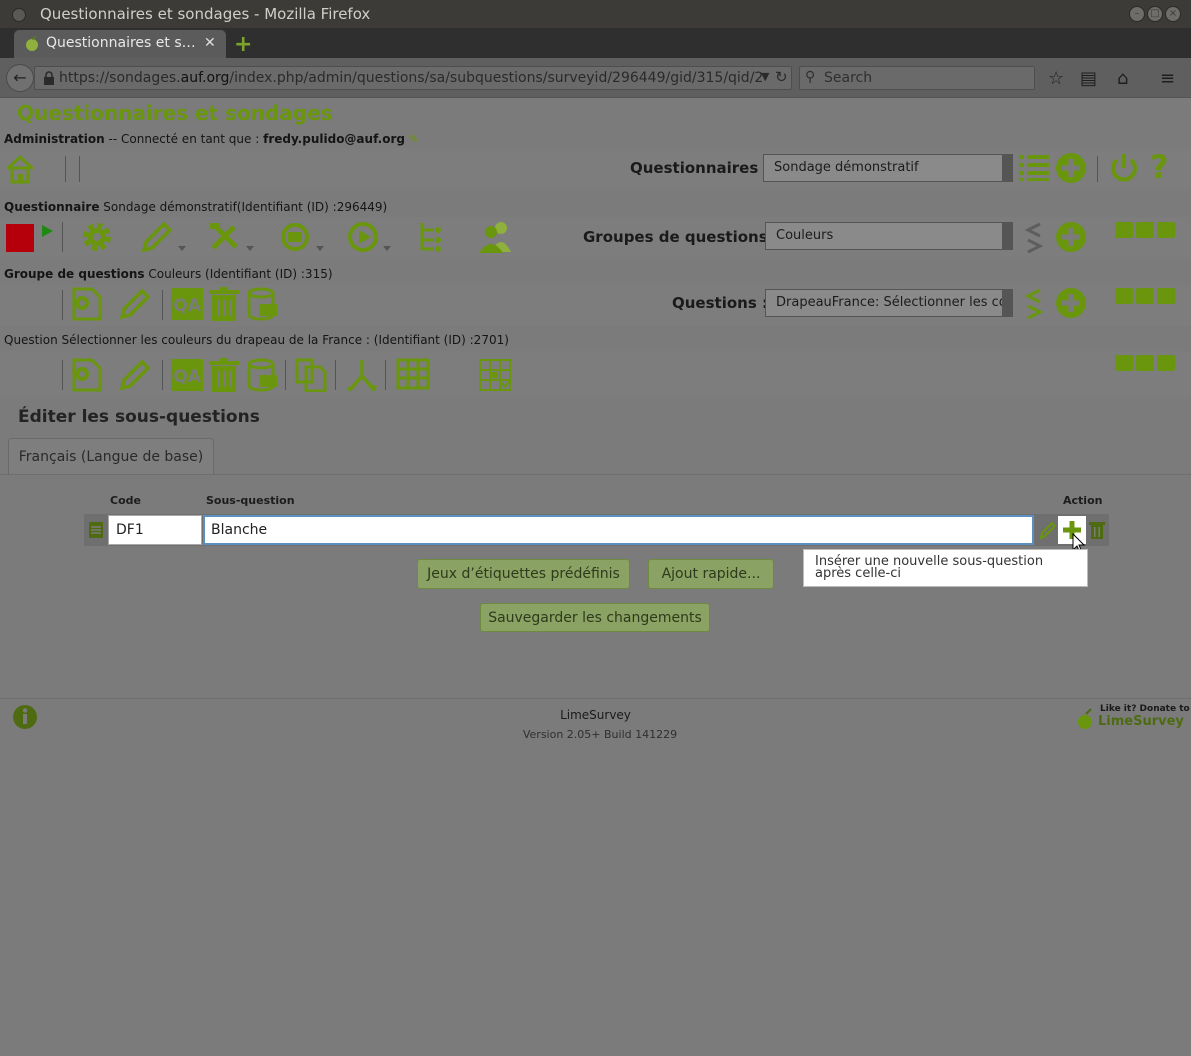 The height and width of the screenshot is (1056, 1191). What do you see at coordinates (135, 304) in the screenshot?
I see `edit-group-icon` at bounding box center [135, 304].